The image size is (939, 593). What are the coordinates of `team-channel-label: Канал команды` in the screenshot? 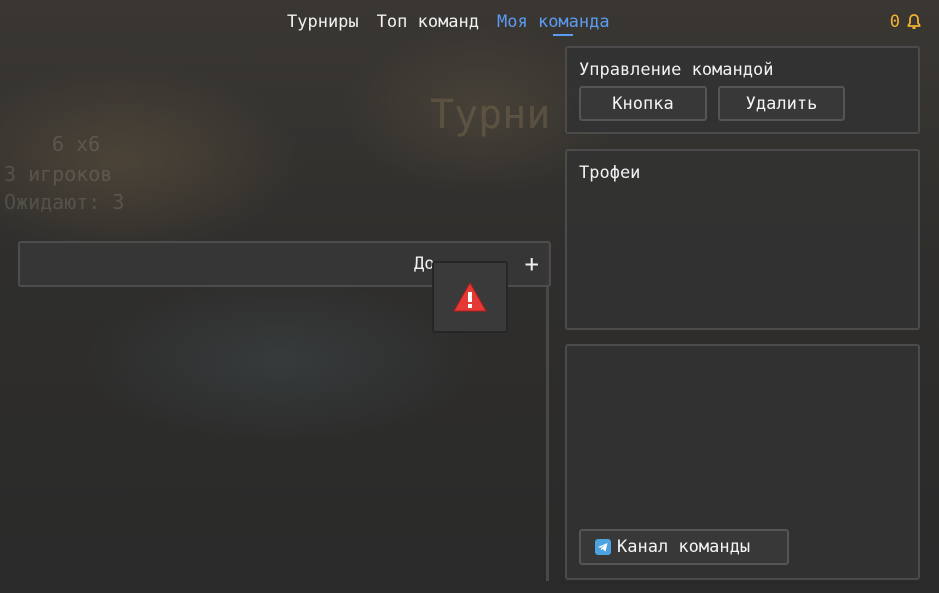 It's located at (684, 547).